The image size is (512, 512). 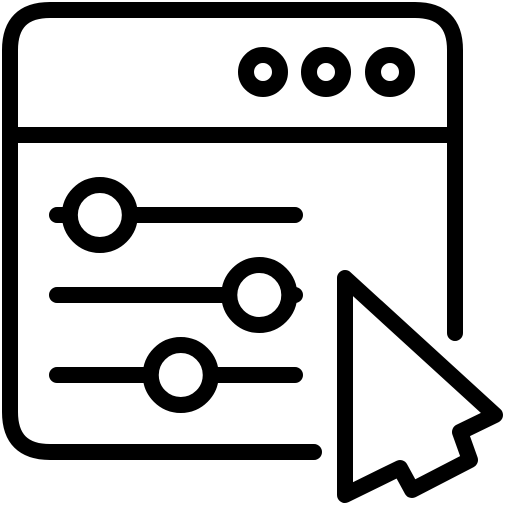 What do you see at coordinates (420, 386) in the screenshot?
I see `cursor-arrow-icon` at bounding box center [420, 386].